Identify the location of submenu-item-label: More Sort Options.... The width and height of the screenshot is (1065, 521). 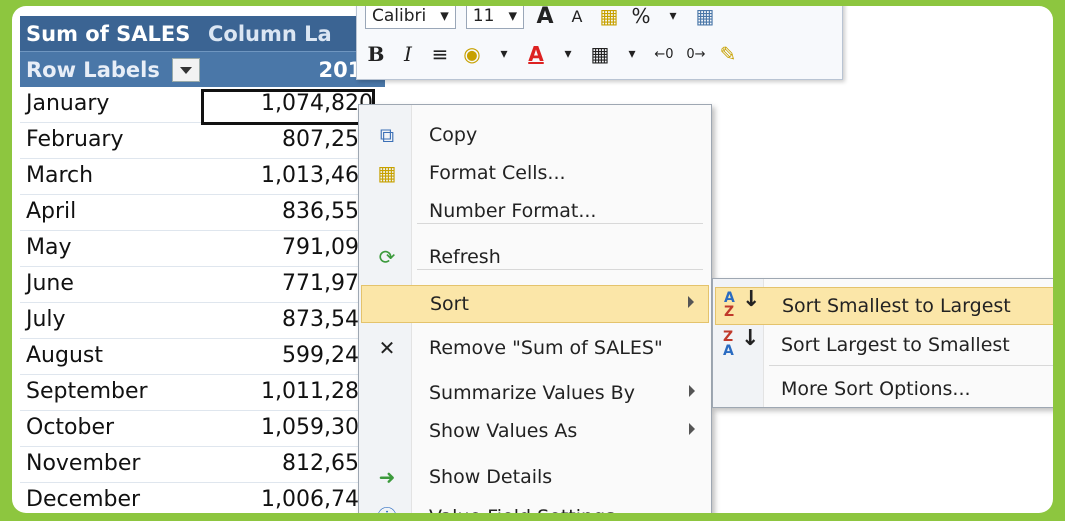
(876, 389).